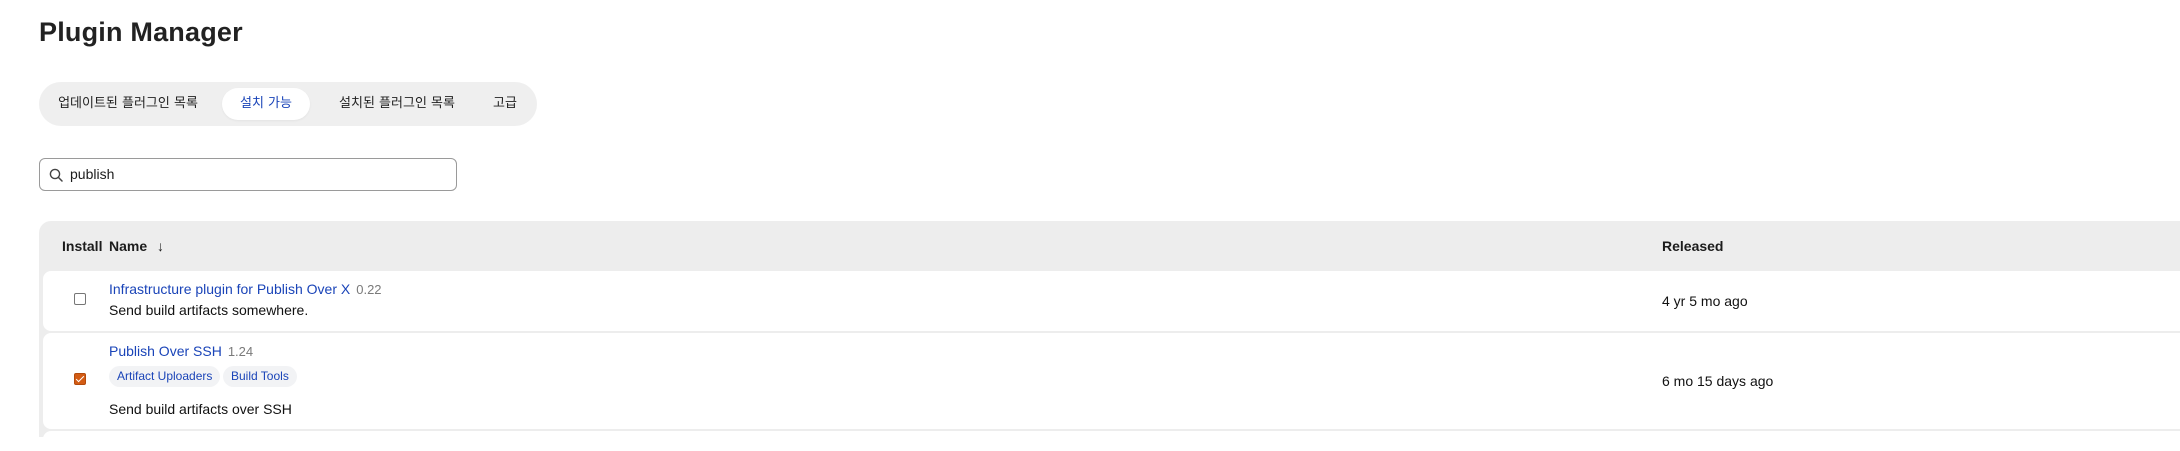  I want to click on tab-updates: 업데이트된 플러그인 목록, so click(128, 104).